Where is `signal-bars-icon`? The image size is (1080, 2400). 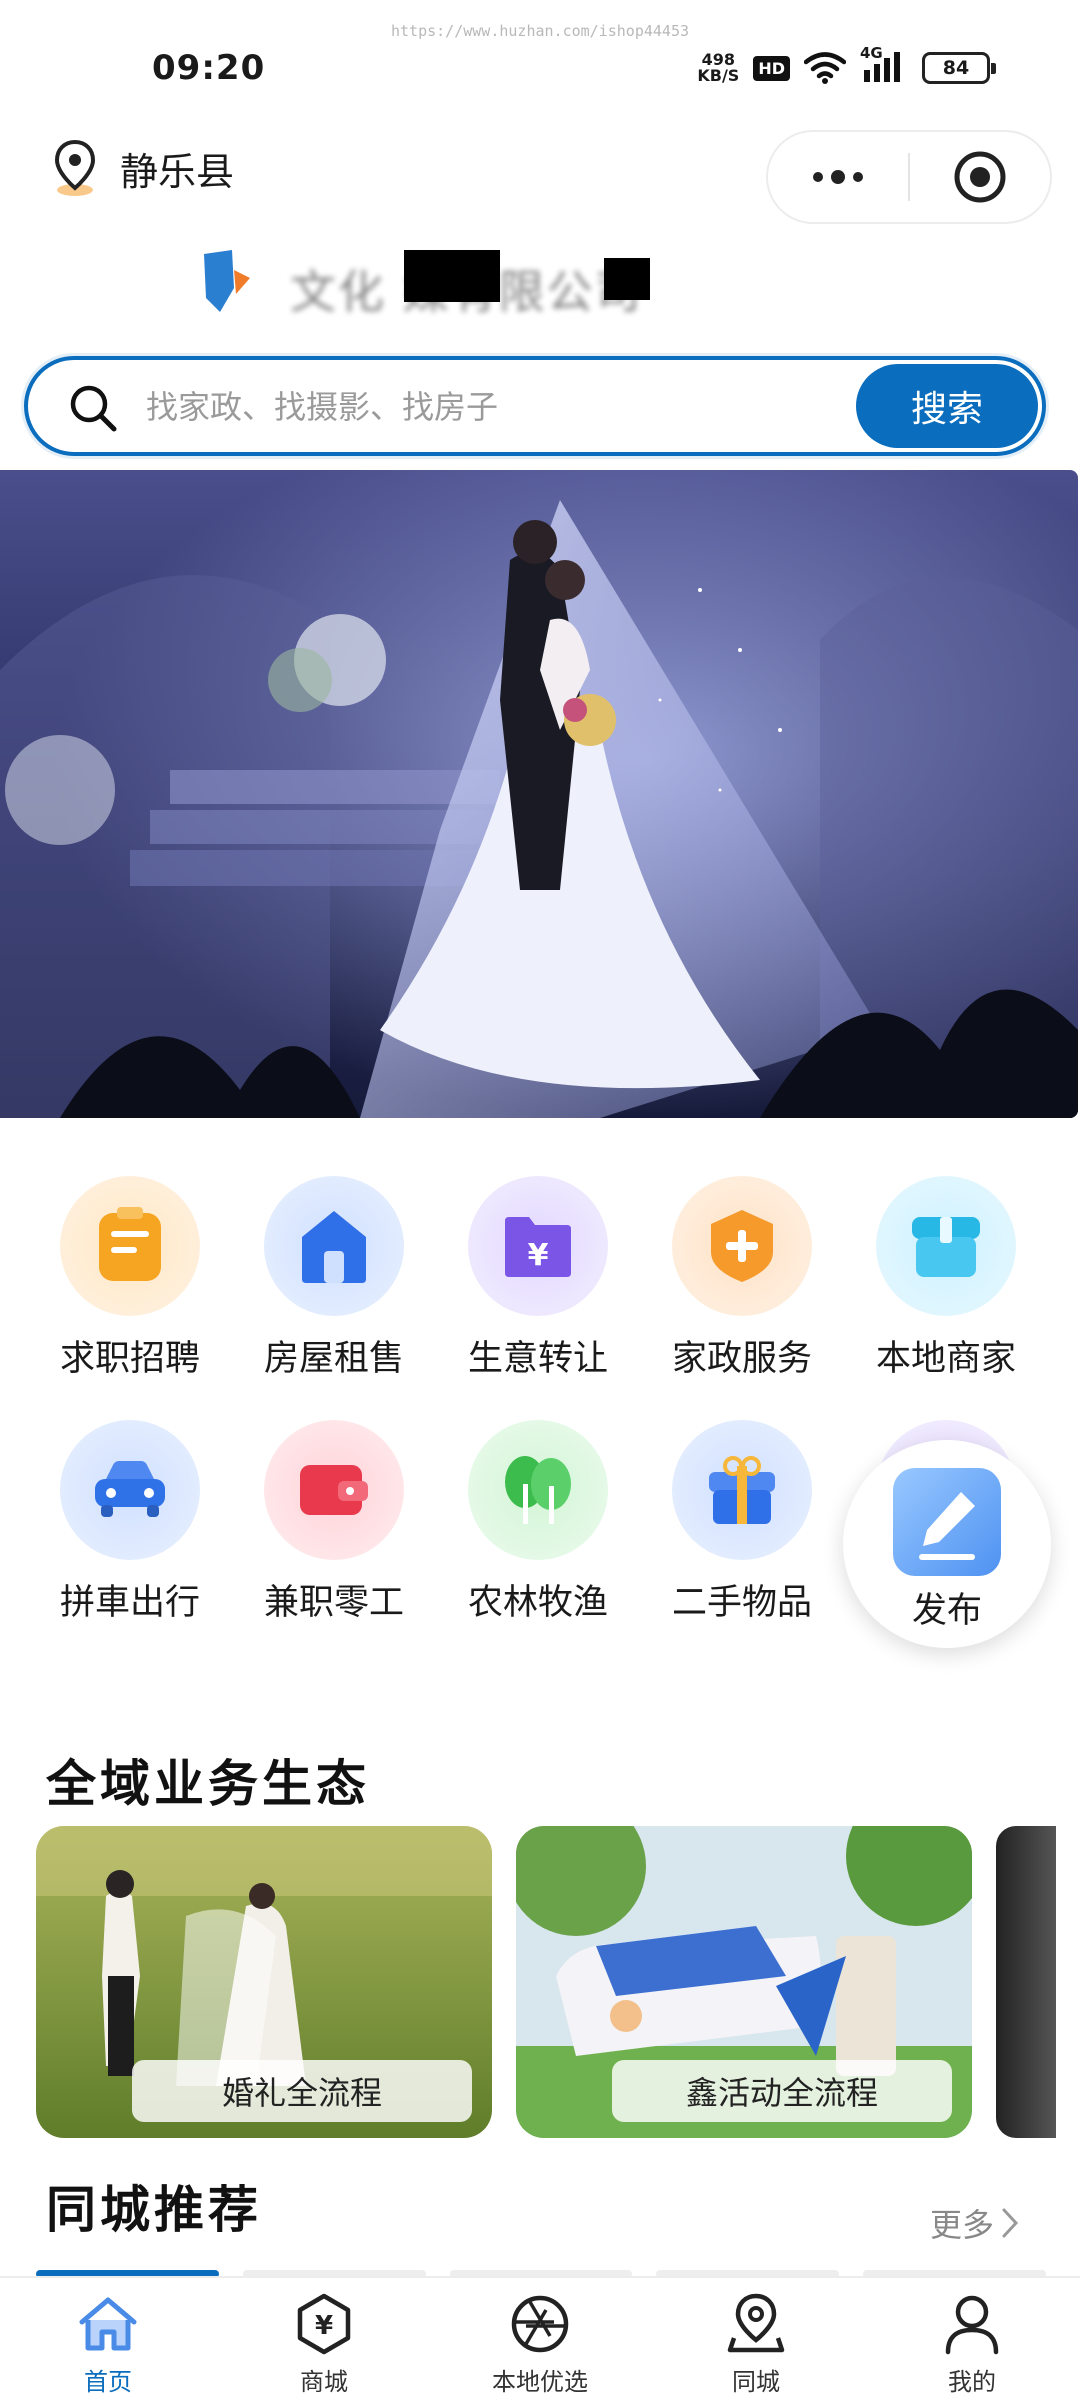 signal-bars-icon is located at coordinates (882, 67).